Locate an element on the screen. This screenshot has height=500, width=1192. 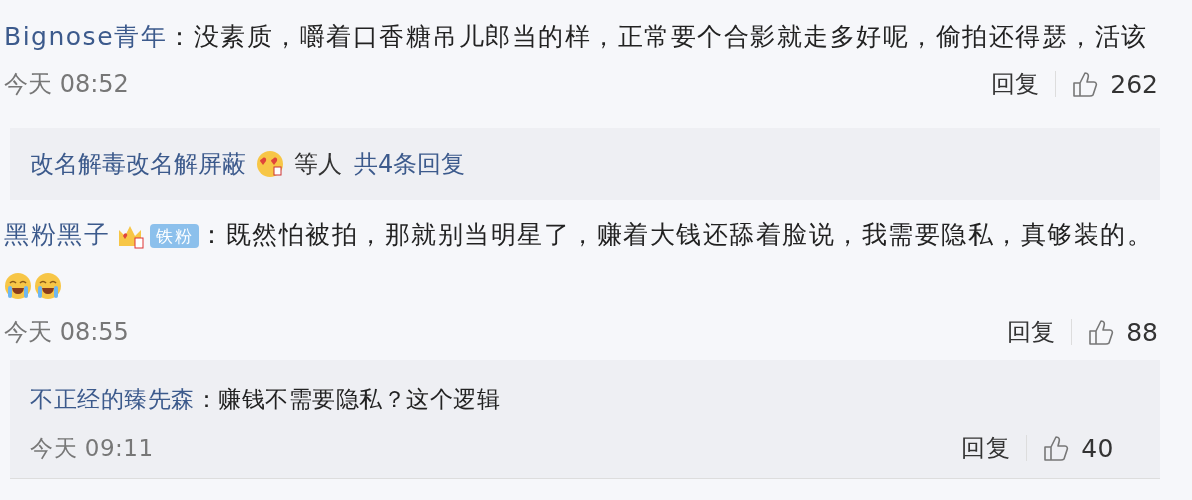
replies-link: 共4条回复 is located at coordinates (410, 164).